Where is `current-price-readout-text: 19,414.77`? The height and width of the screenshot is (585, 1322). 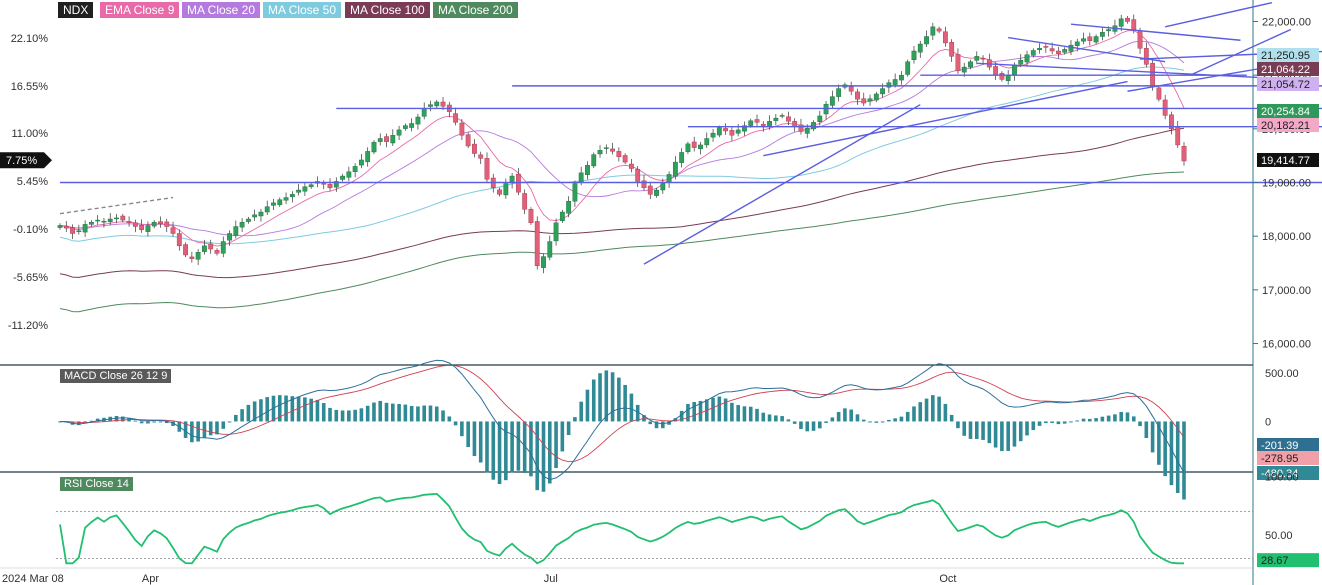
current-price-readout-text: 19,414.77 is located at coordinates (1285, 161).